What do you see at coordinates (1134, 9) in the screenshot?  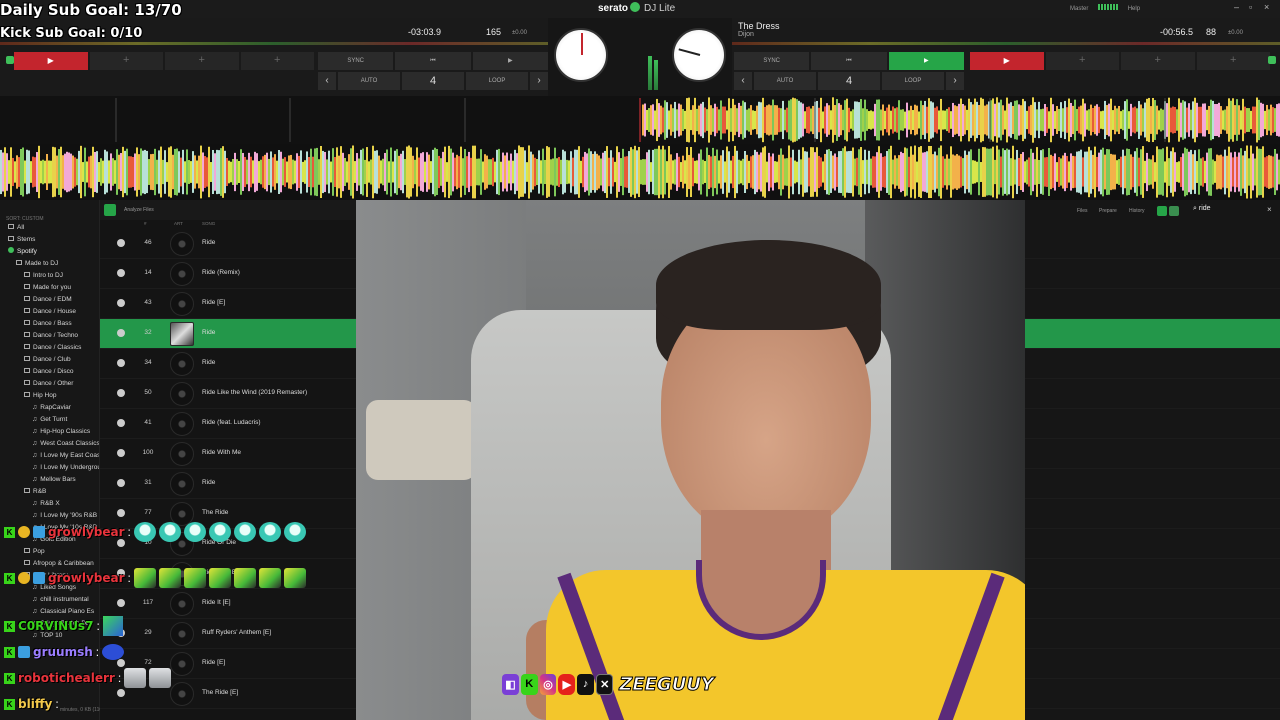 I see `help-menu: Help` at bounding box center [1134, 9].